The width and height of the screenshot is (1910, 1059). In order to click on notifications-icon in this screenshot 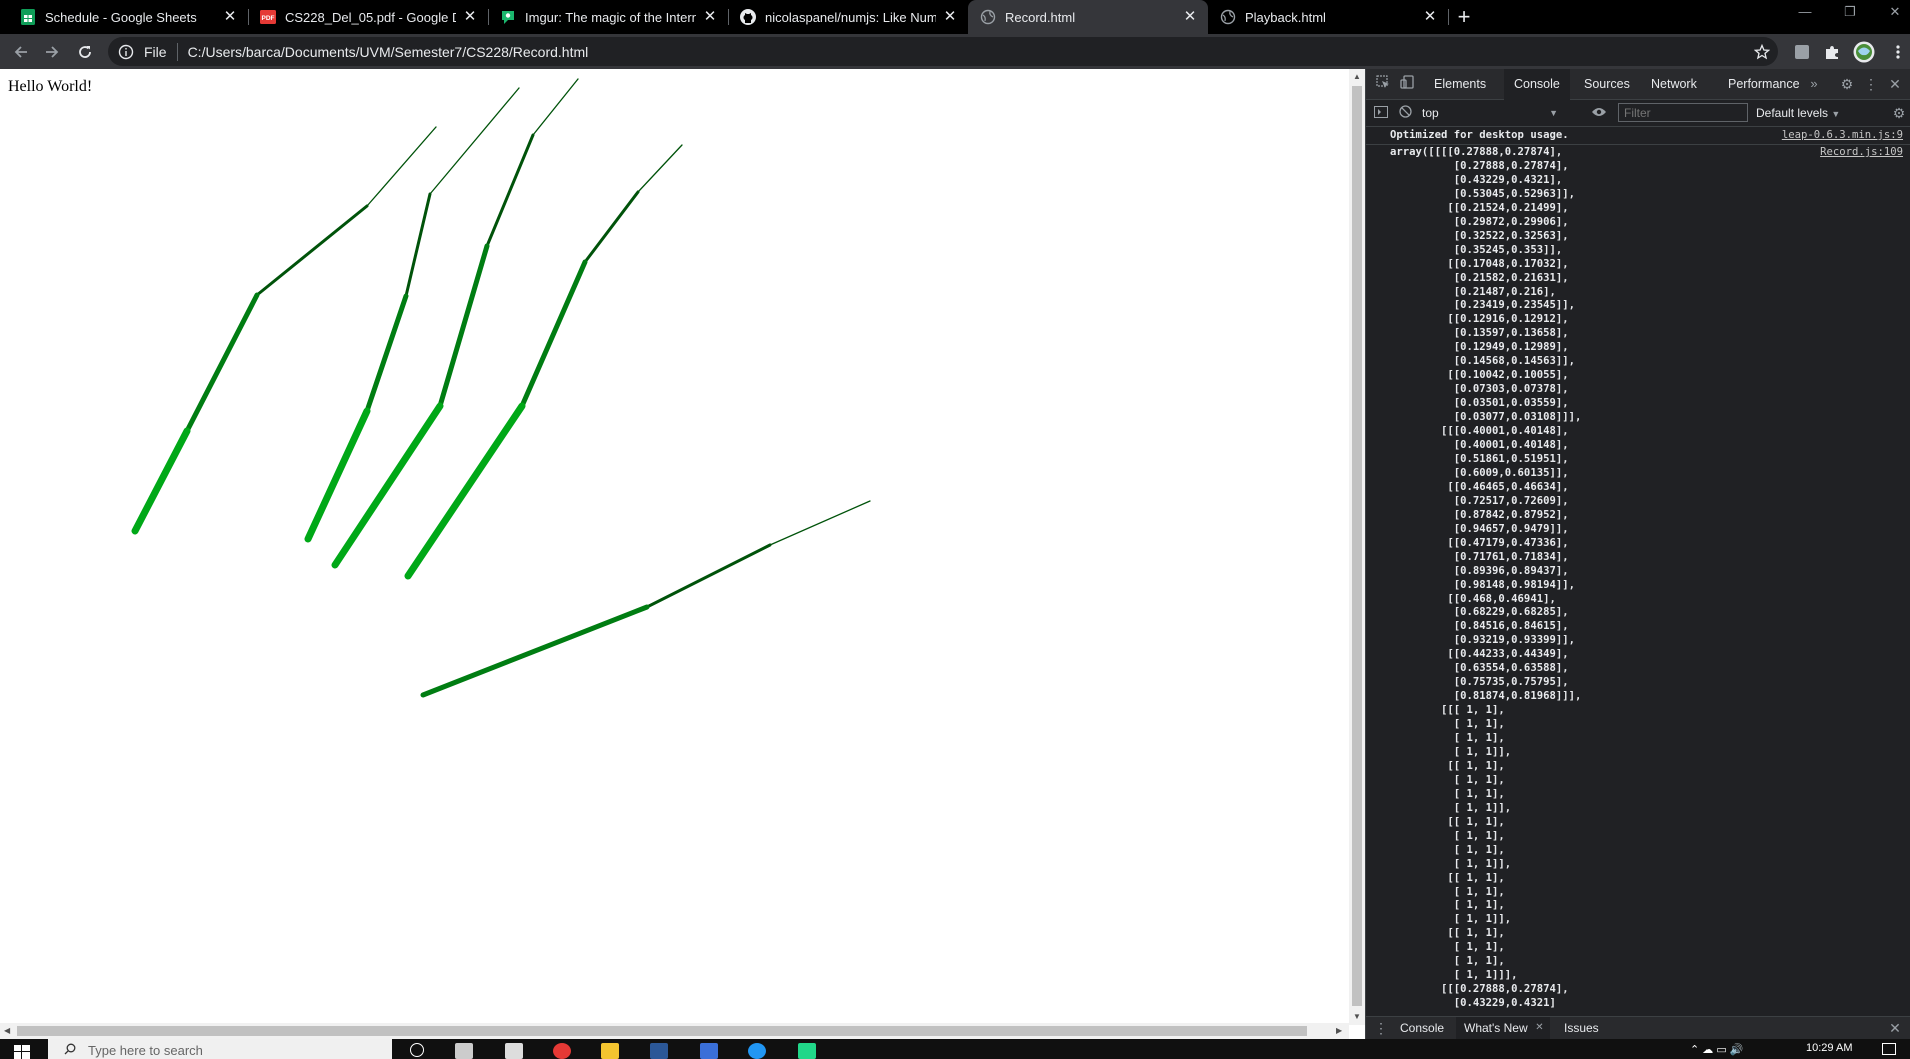, I will do `click(1889, 1049)`.